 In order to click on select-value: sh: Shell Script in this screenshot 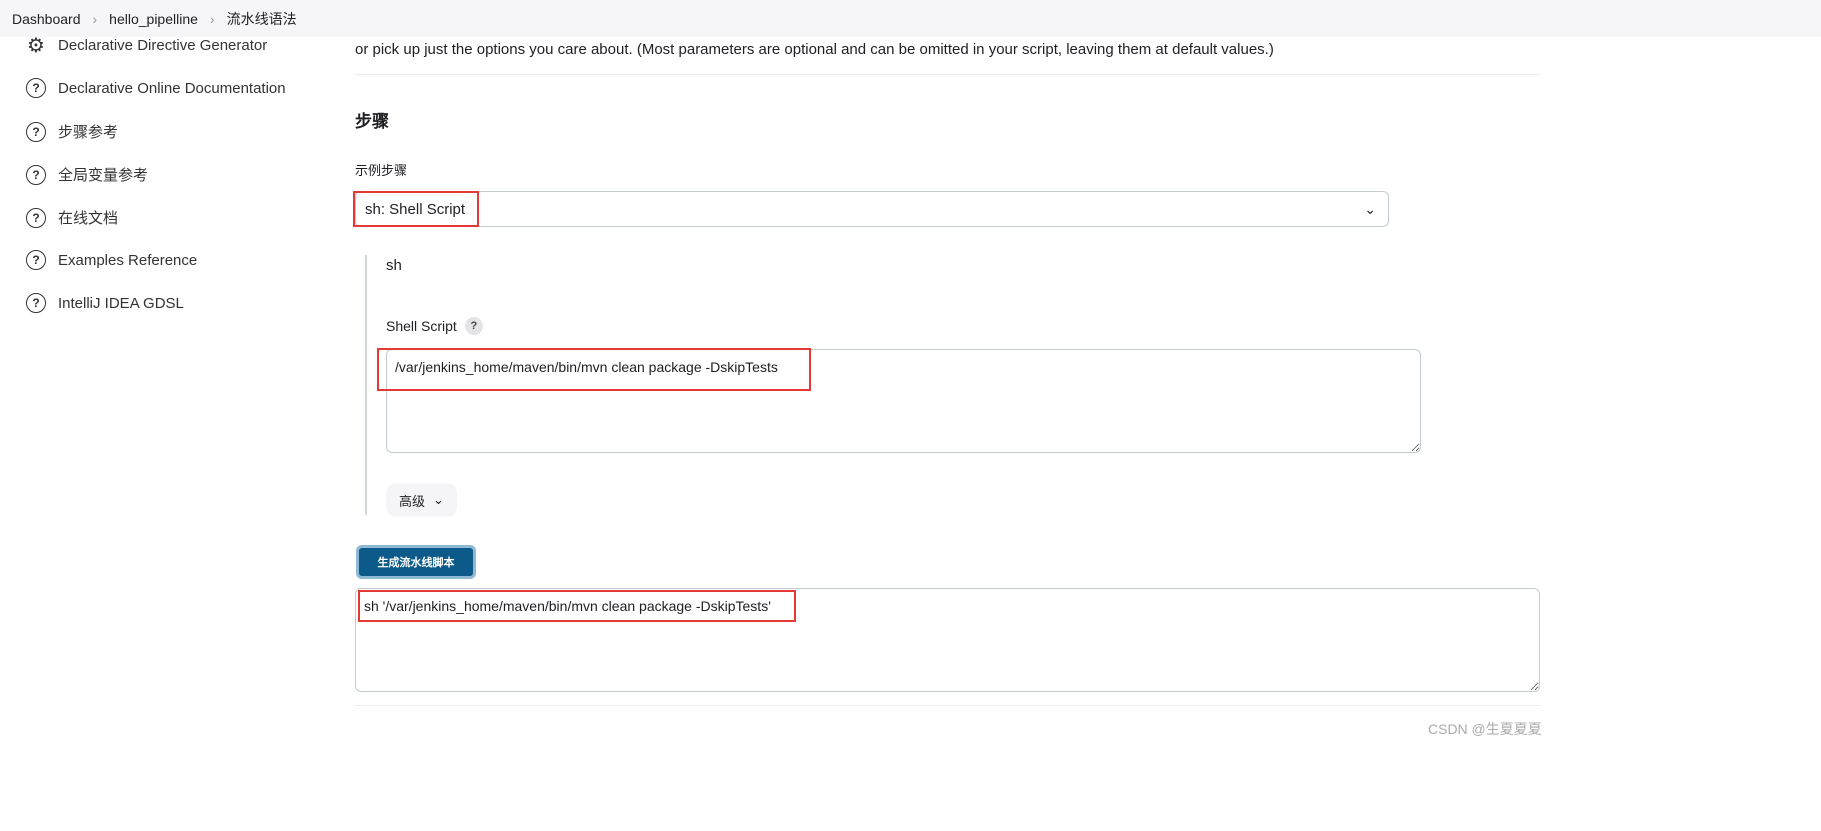, I will do `click(415, 209)`.